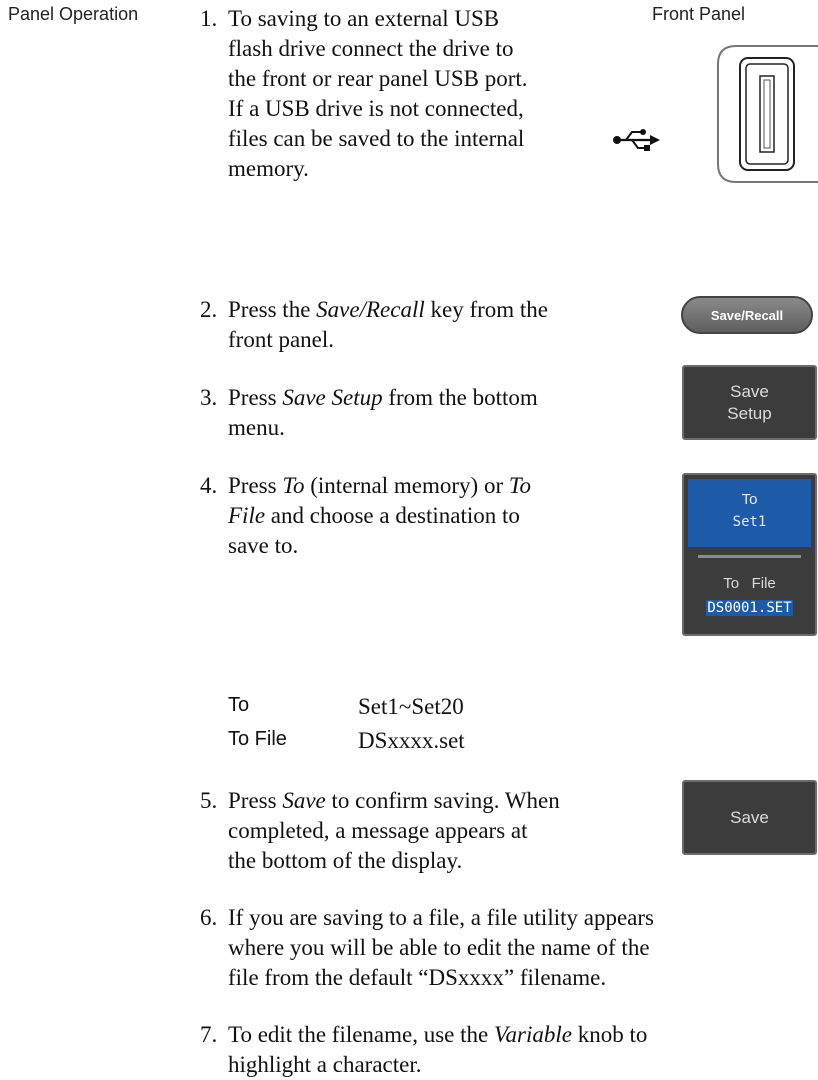 This screenshot has height=1080, width=818. I want to click on divider, so click(749, 556).